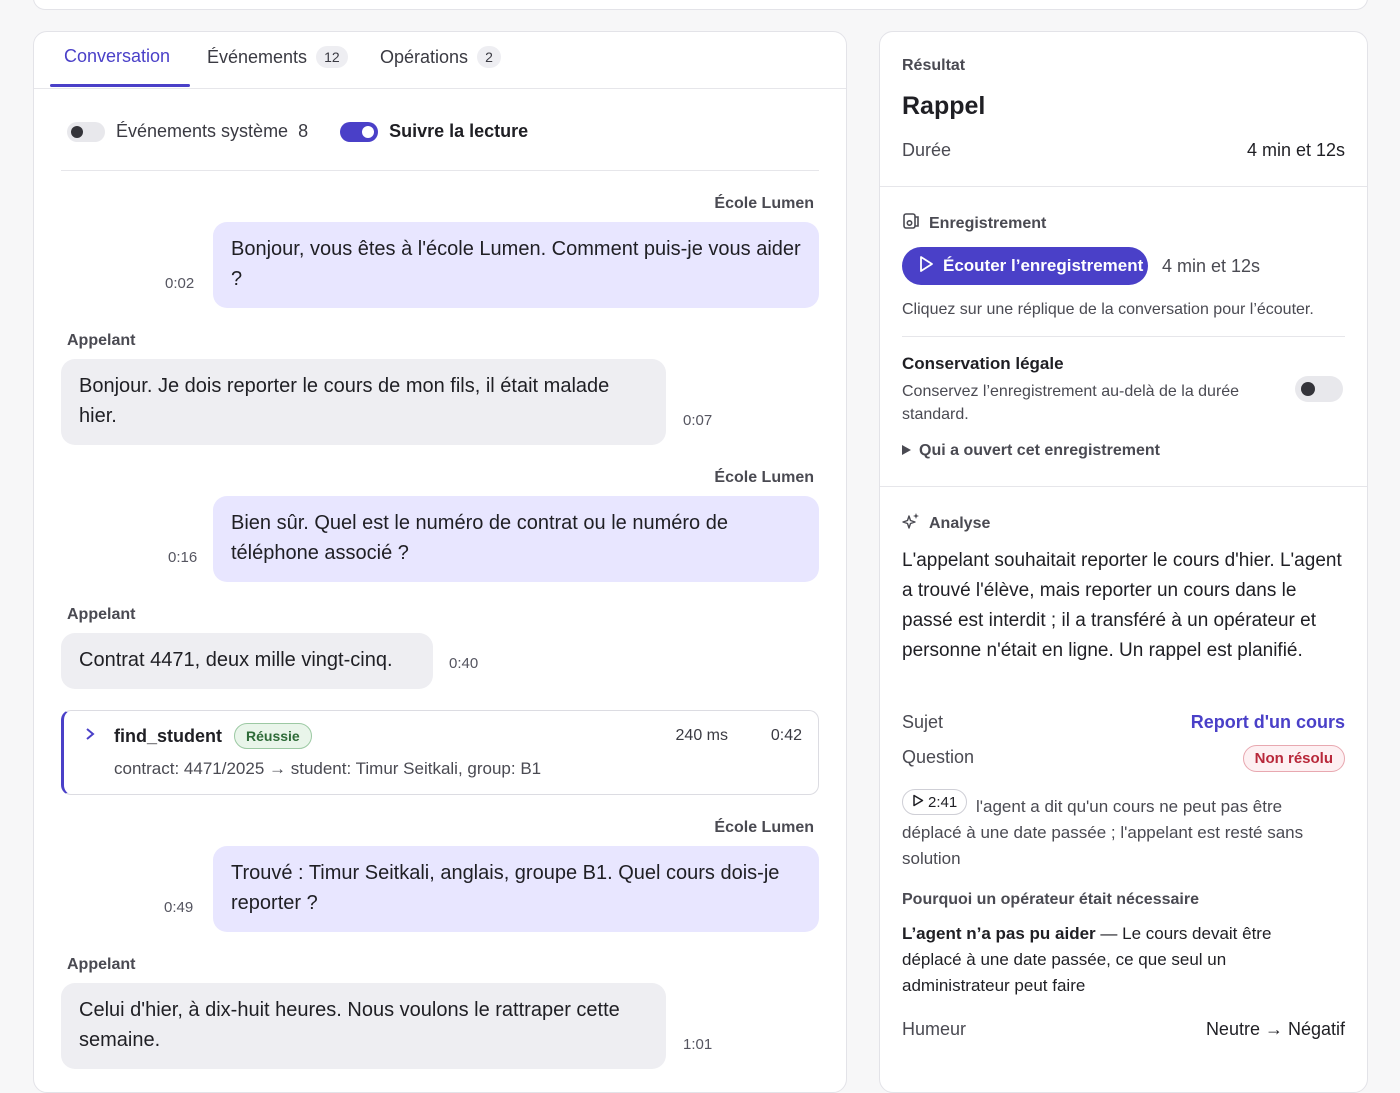 This screenshot has height=1093, width=1400. I want to click on tab-label: Conversation, so click(117, 56).